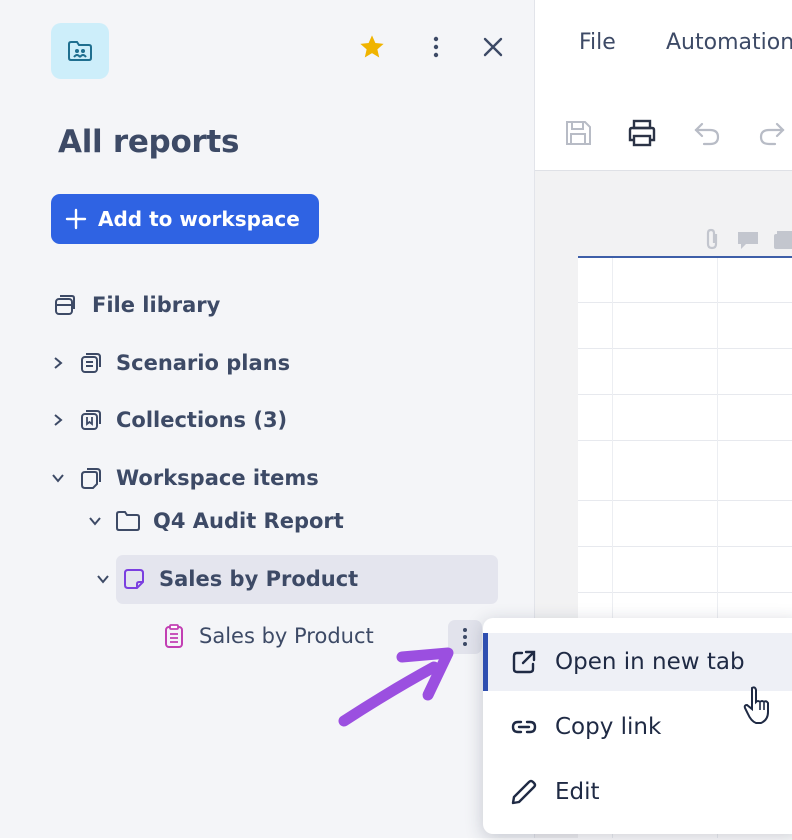 Image resolution: width=792 pixels, height=840 pixels. I want to click on redo-icon, so click(772, 133).